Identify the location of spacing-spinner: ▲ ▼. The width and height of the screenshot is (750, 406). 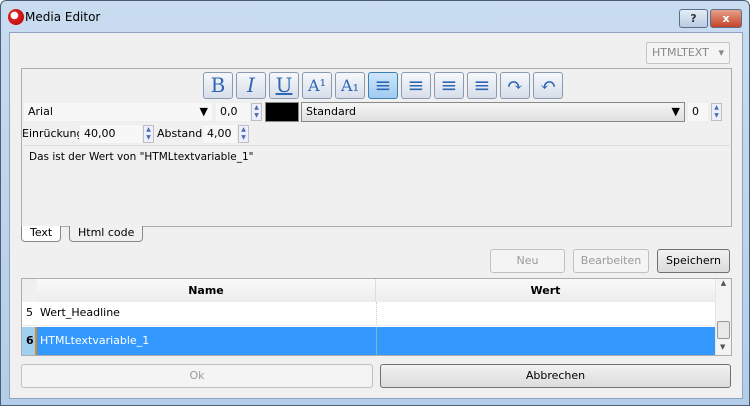
(243, 134).